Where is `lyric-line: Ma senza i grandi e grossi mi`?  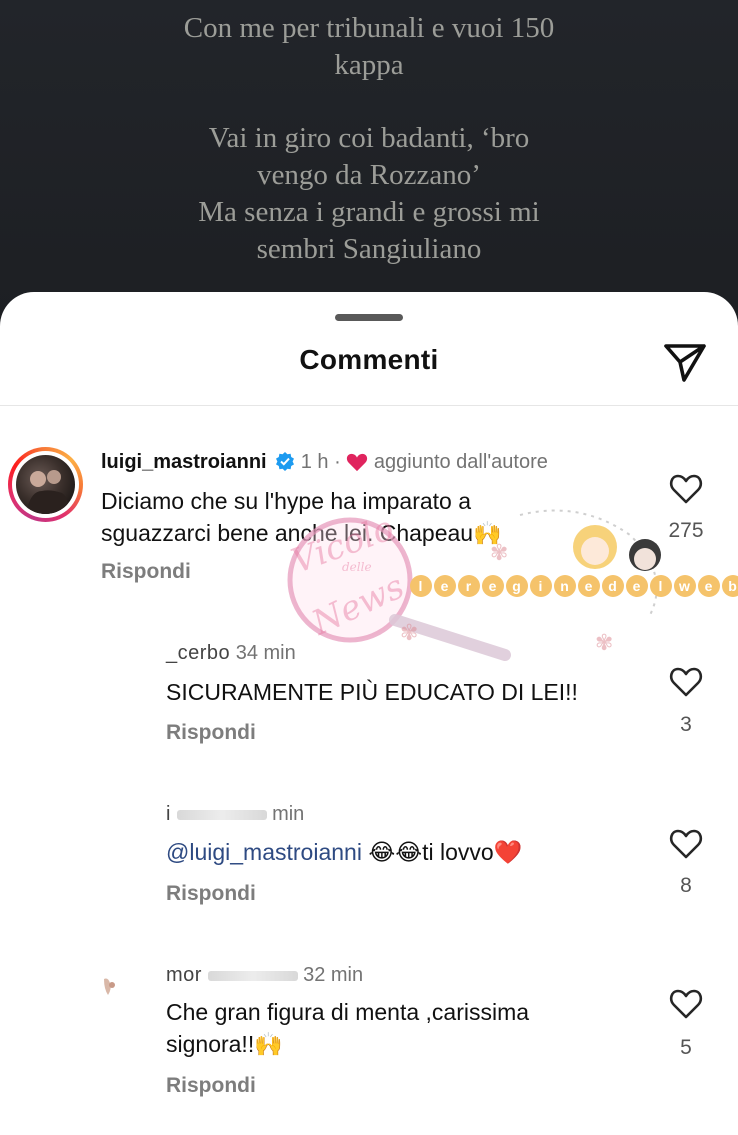
lyric-line: Ma senza i grandi e grossi mi is located at coordinates (369, 212).